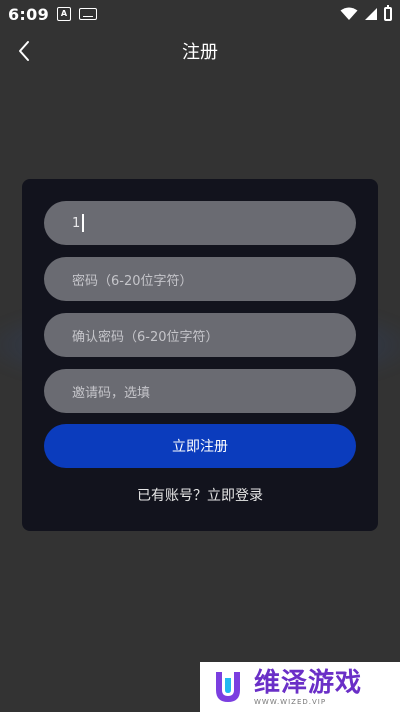 The height and width of the screenshot is (712, 400). I want to click on text-cursor, so click(83, 223).